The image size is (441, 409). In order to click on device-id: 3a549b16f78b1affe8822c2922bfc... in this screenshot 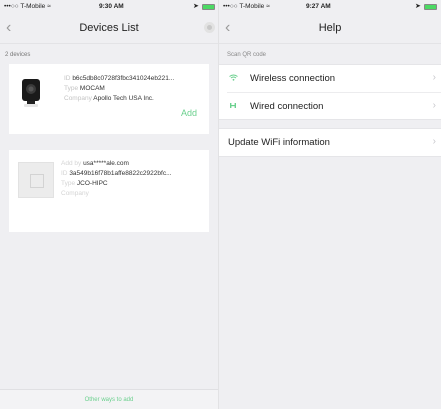, I will do `click(120, 173)`.